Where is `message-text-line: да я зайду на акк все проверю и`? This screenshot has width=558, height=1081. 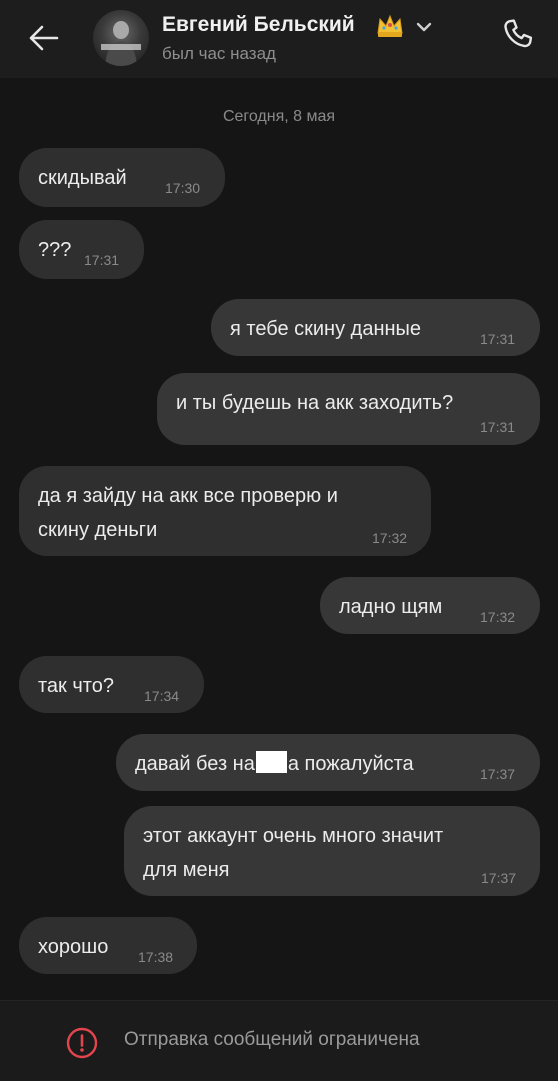 message-text-line: да я зайду на акк все проверю и is located at coordinates (188, 496).